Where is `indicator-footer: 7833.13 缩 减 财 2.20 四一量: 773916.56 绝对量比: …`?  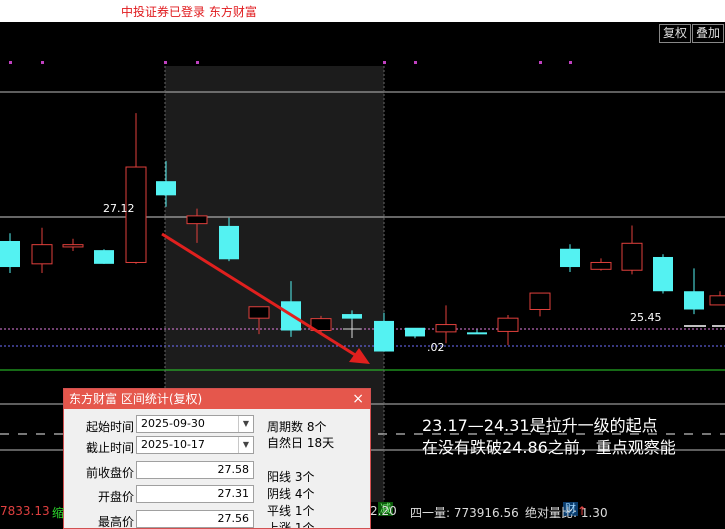 indicator-footer: 7833.13 缩 减 财 2.20 四一量: 773916.56 绝对量比: … is located at coordinates (362, 515).